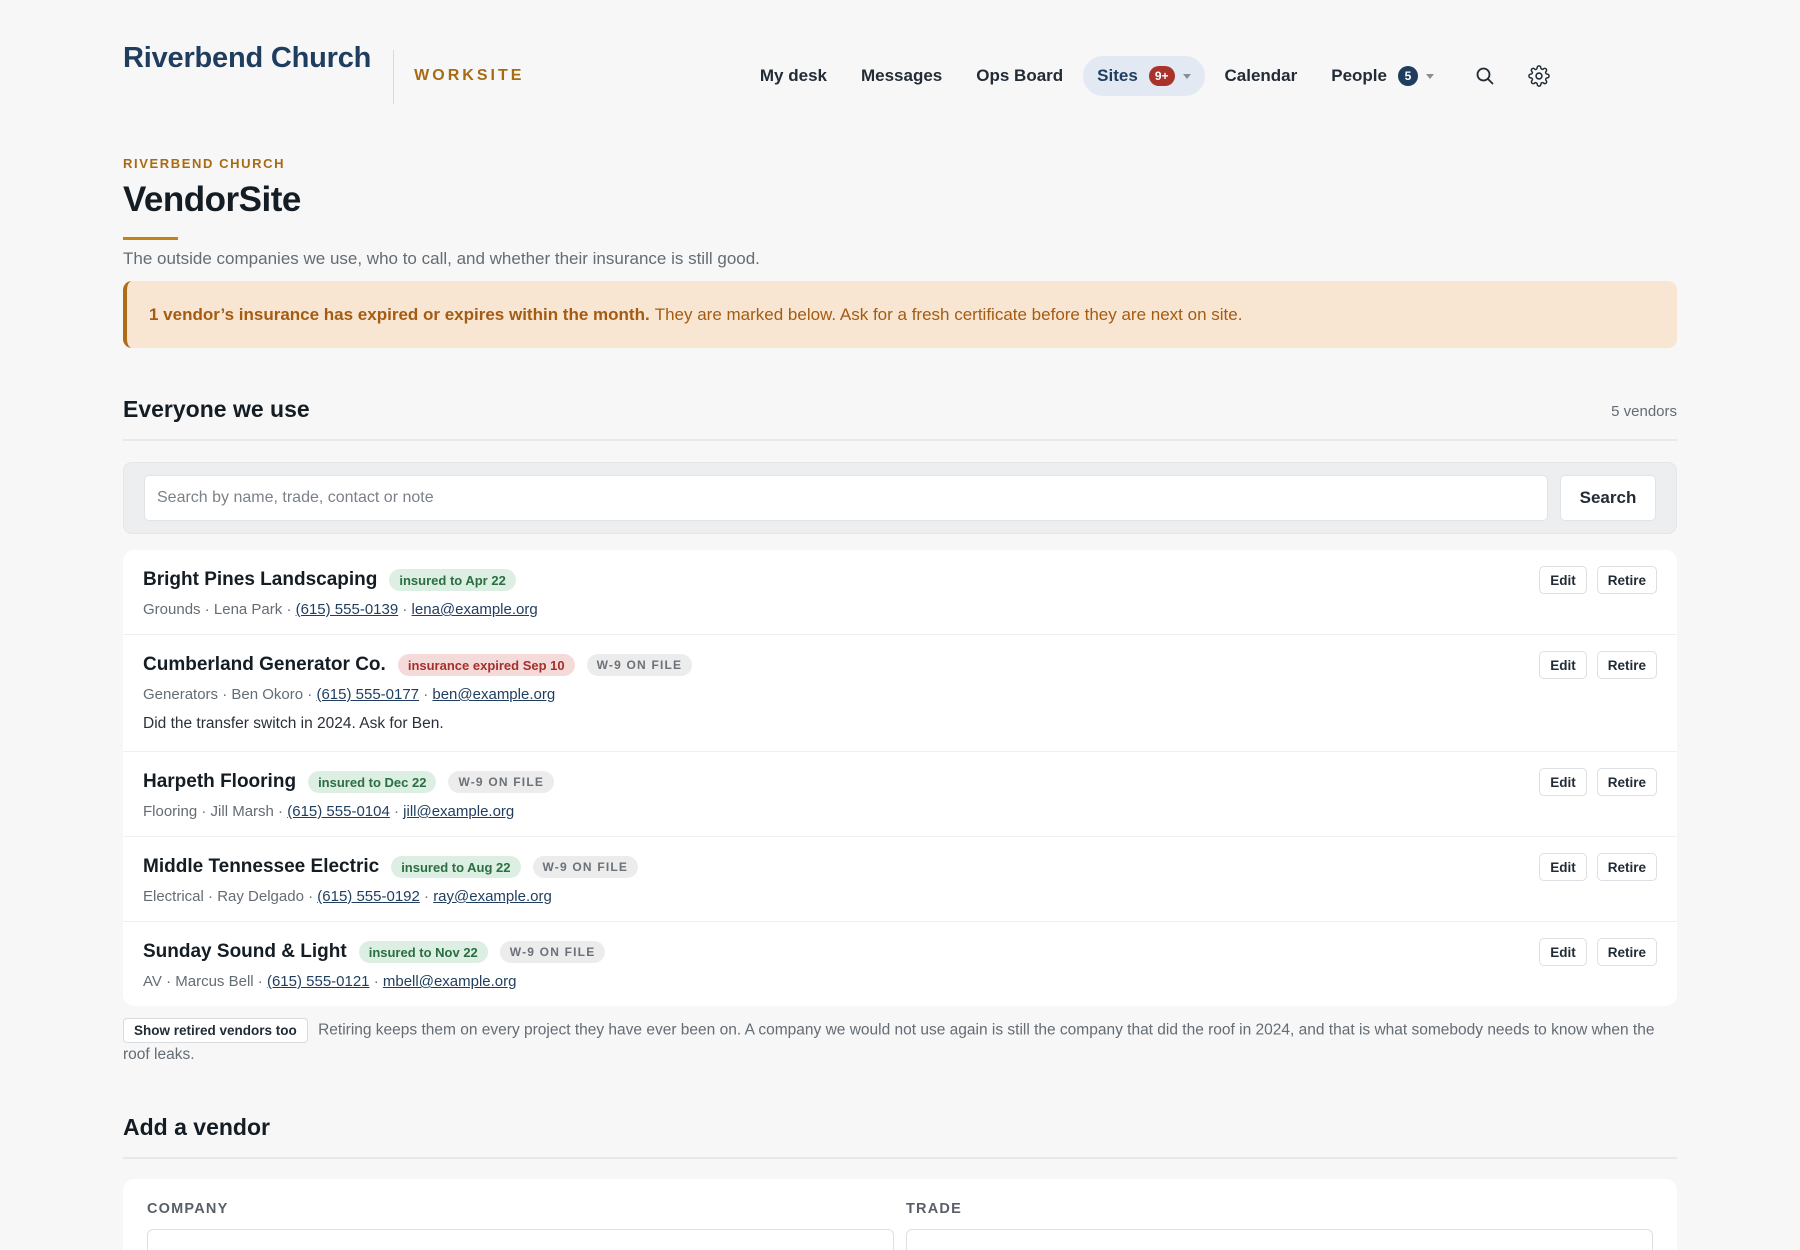  Describe the element at coordinates (394, 77) in the screenshot. I see `brand-divider` at that location.